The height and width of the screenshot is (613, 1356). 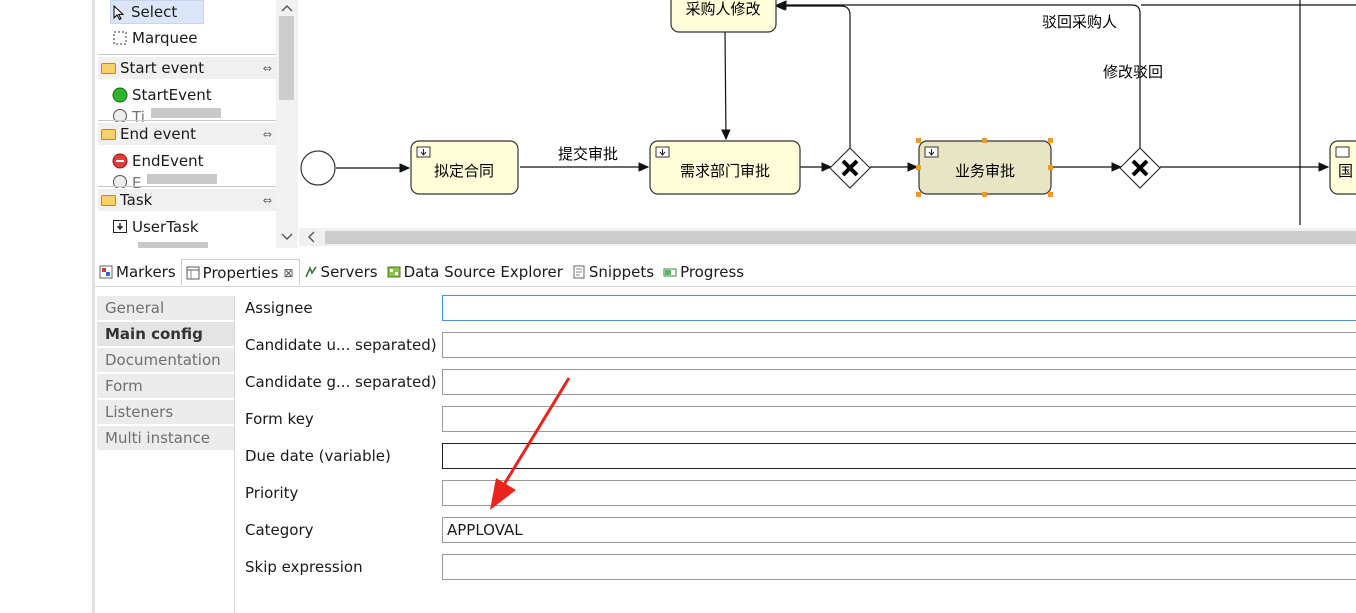 I want to click on tab-label: Servers, so click(x=349, y=272).